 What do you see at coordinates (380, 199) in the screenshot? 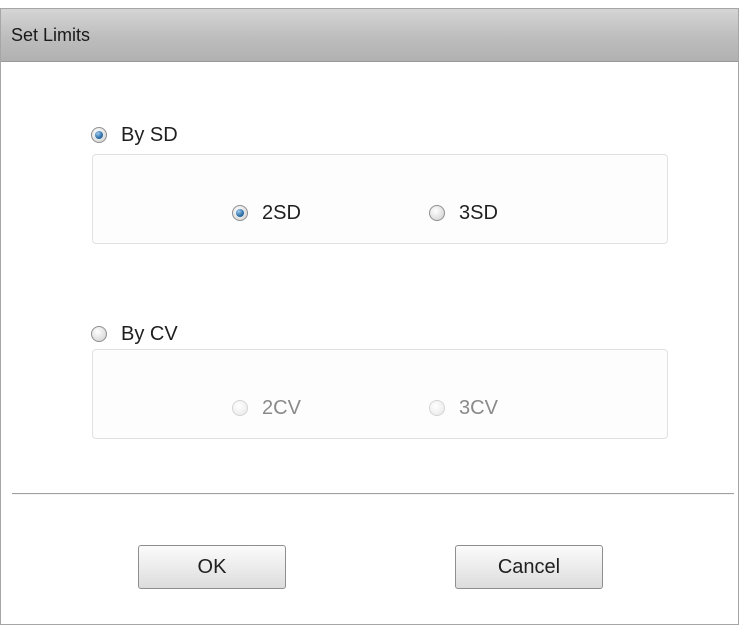
I see `sd-options-group: 2SD 3SD` at bounding box center [380, 199].